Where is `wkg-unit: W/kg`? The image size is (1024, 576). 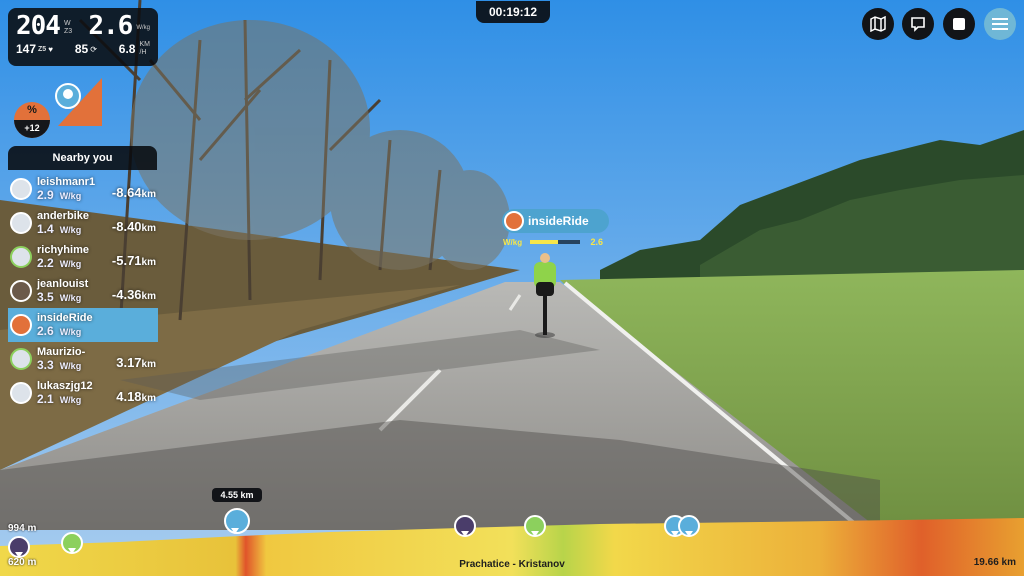
wkg-unit: W/kg is located at coordinates (143, 28).